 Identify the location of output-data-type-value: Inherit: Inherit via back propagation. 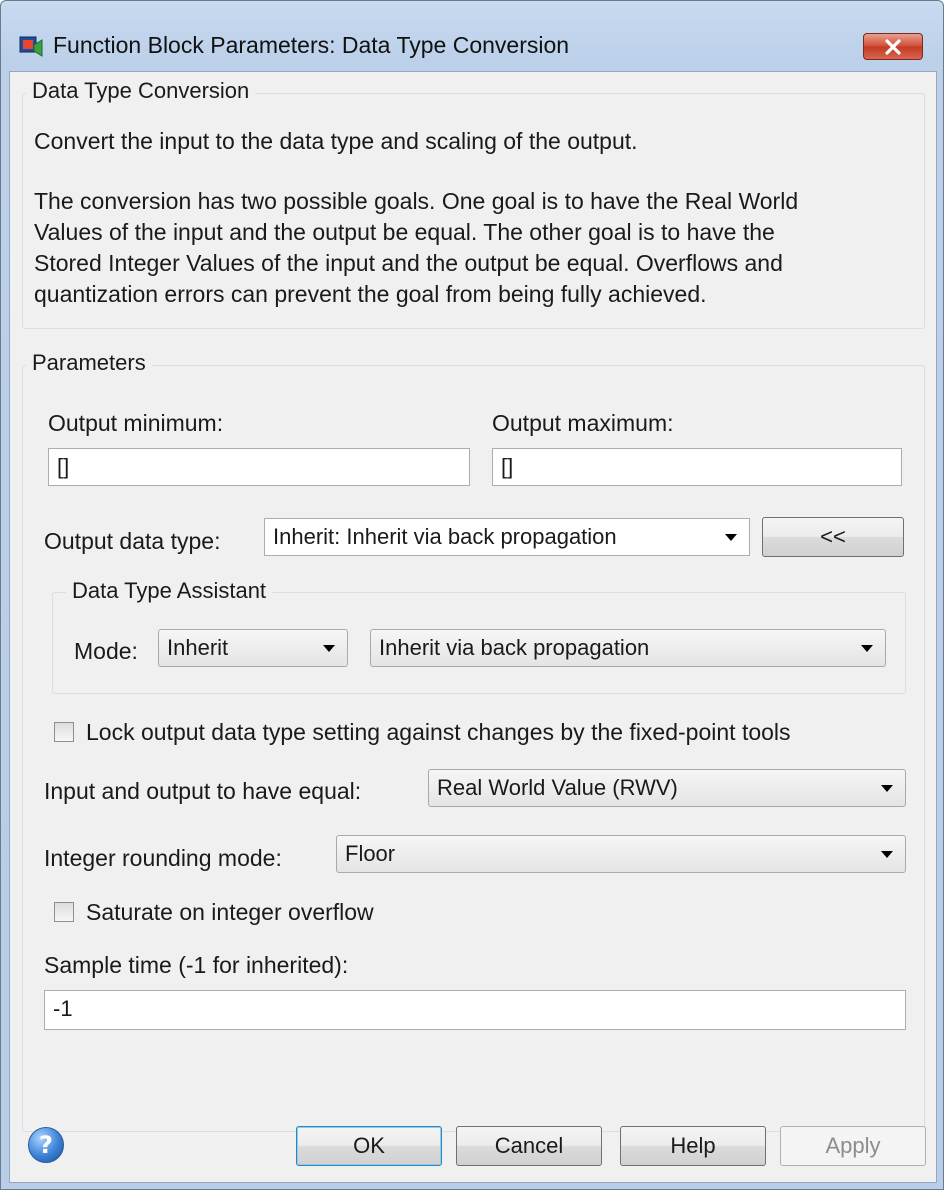
(445, 536).